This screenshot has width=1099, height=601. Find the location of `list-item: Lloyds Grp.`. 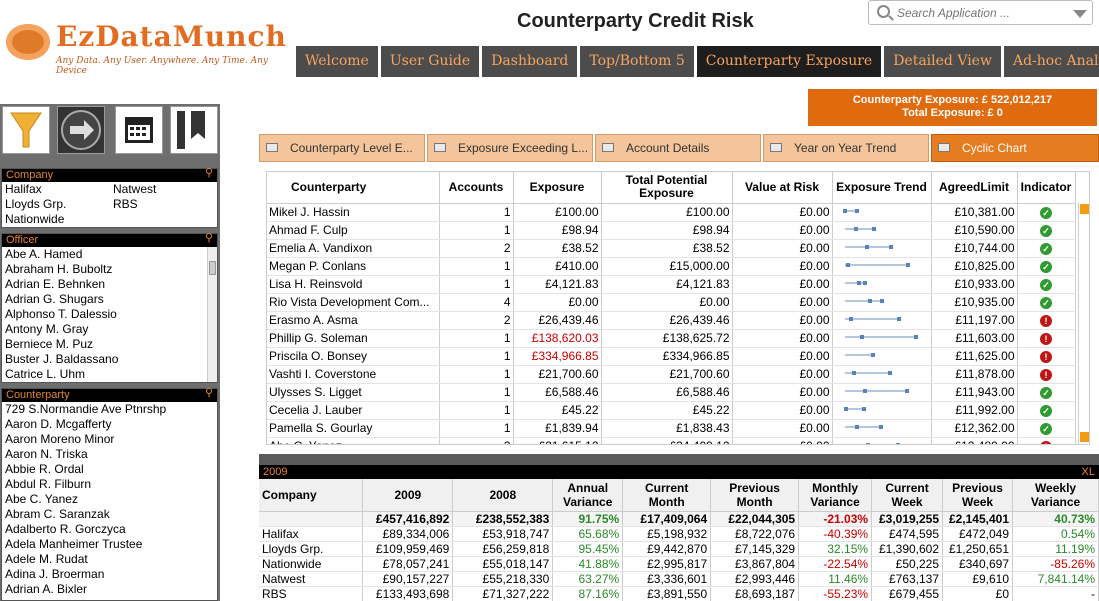

list-item: Lloyds Grp. is located at coordinates (56, 204).